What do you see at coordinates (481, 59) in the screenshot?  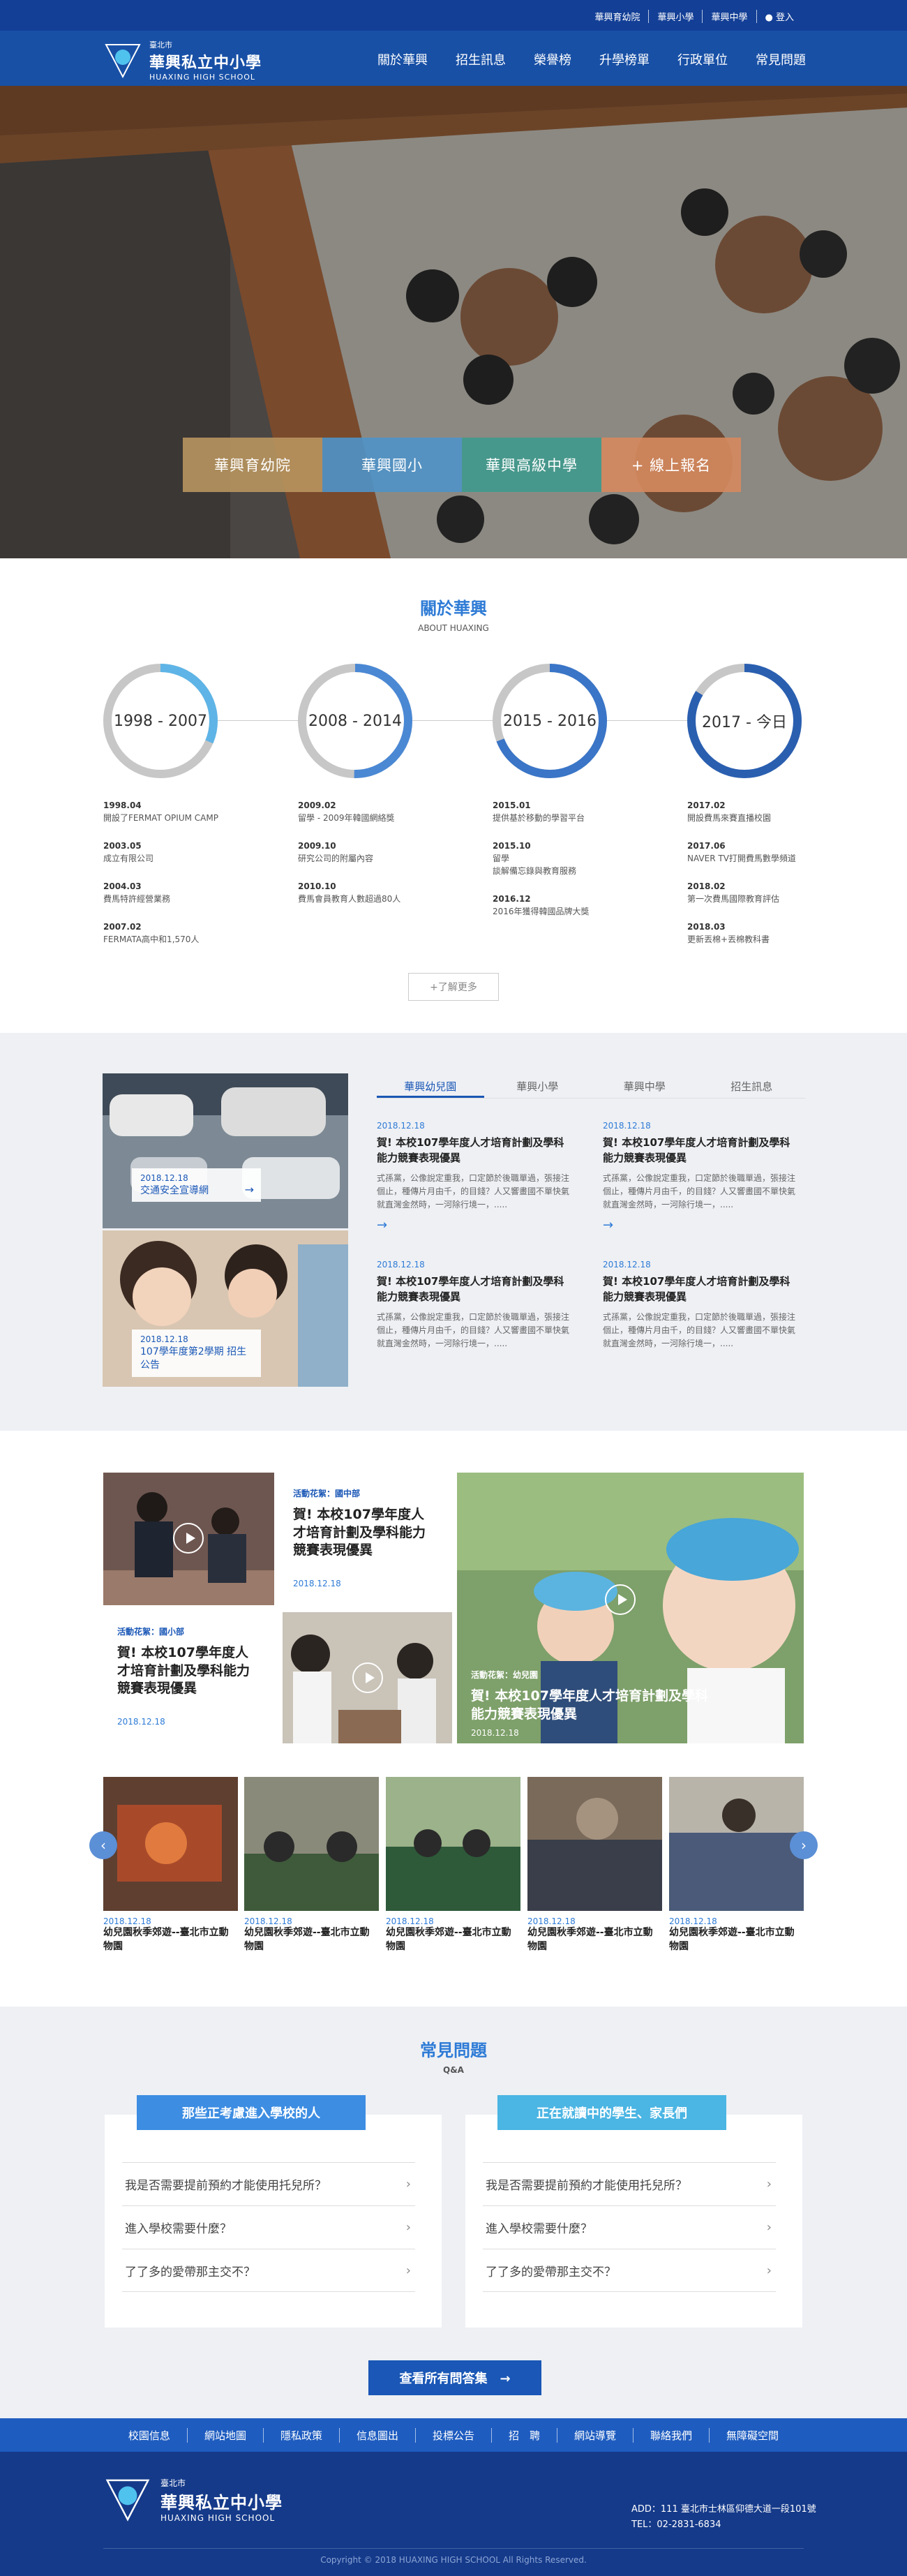 I see `nav-admissions: 招生訊息` at bounding box center [481, 59].